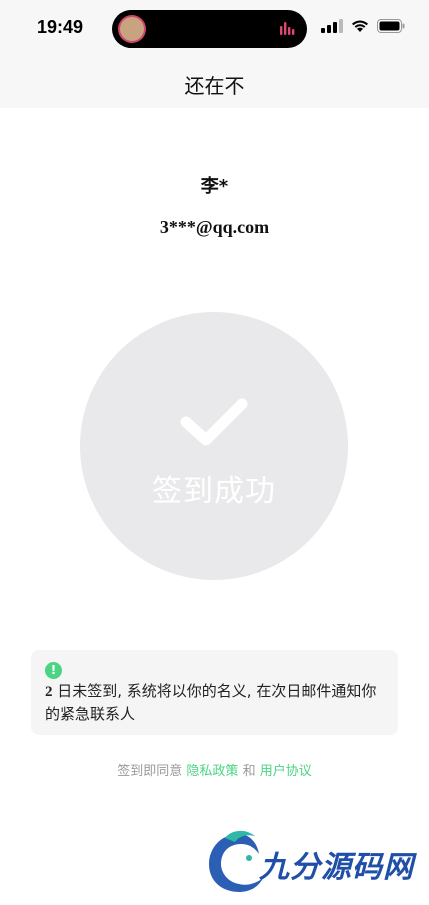  Describe the element at coordinates (332, 26) in the screenshot. I see `cellular-signal-icon` at that location.